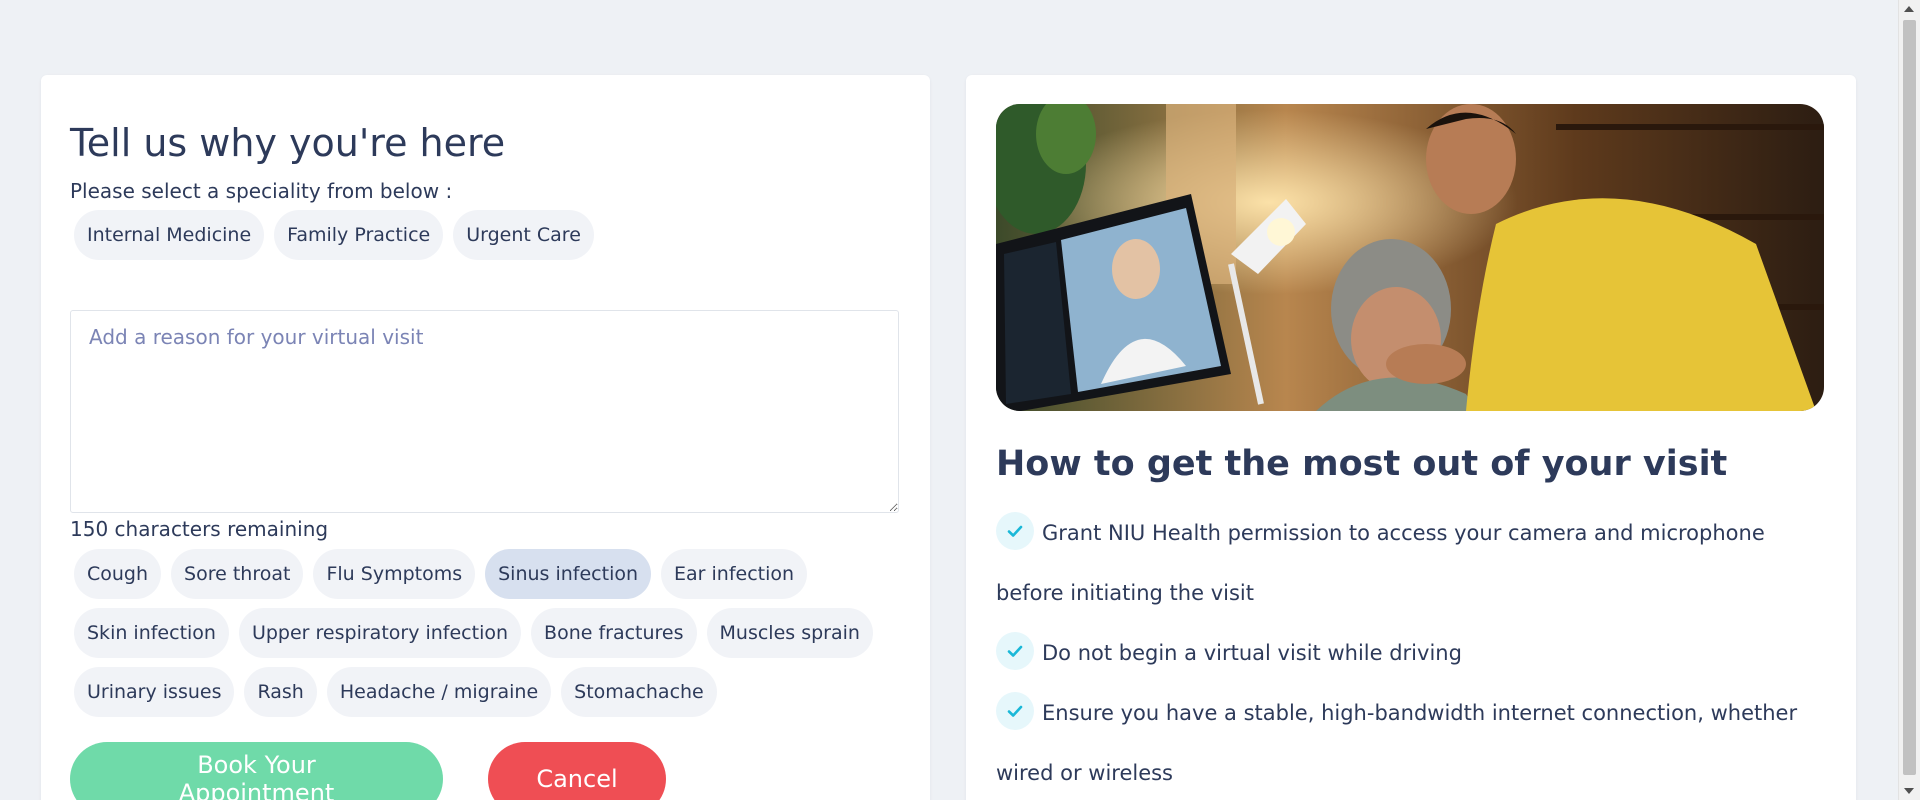 The image size is (1920, 800). I want to click on scroll-up-arrow-icon, so click(1909, 9).